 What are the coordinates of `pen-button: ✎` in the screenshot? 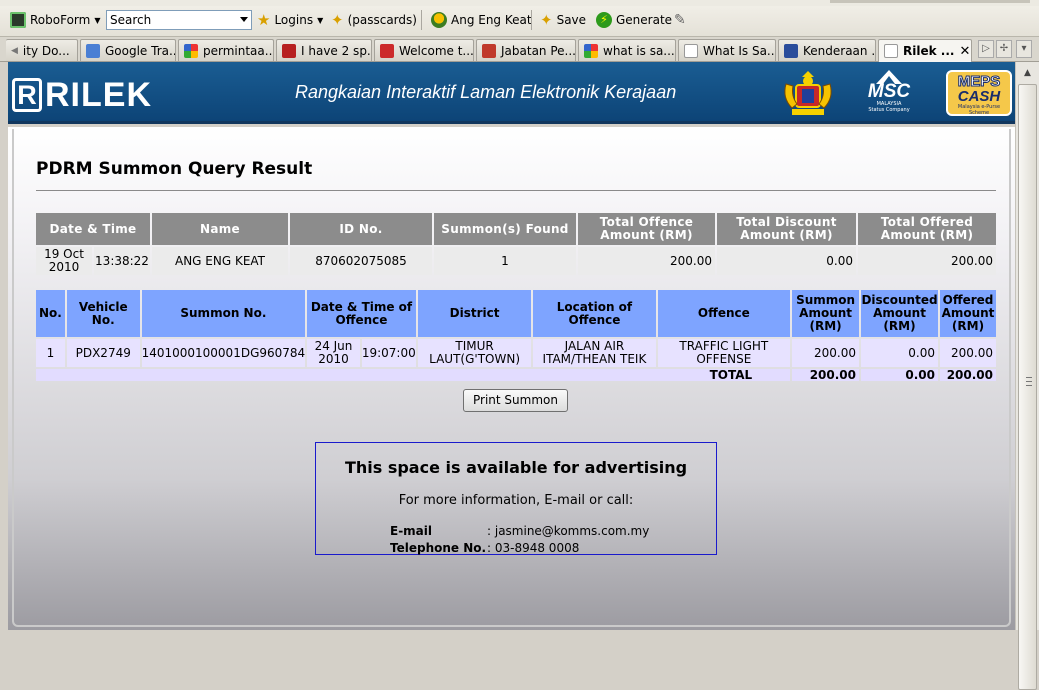 It's located at (680, 20).